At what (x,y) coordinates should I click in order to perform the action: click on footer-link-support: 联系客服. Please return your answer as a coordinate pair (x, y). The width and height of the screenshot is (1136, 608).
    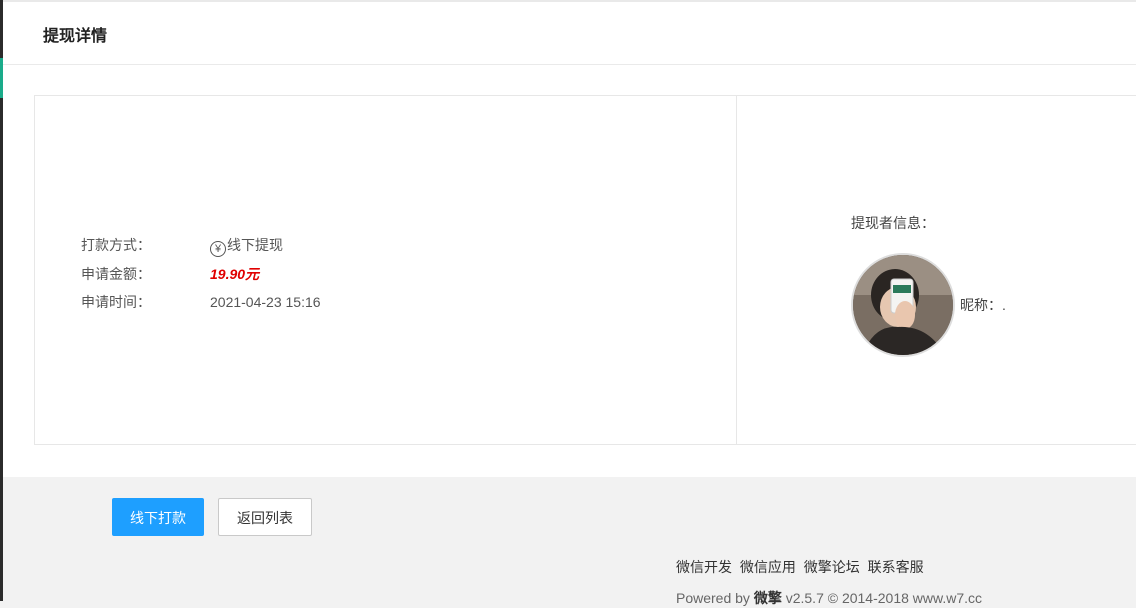
    Looking at the image, I should click on (896, 567).